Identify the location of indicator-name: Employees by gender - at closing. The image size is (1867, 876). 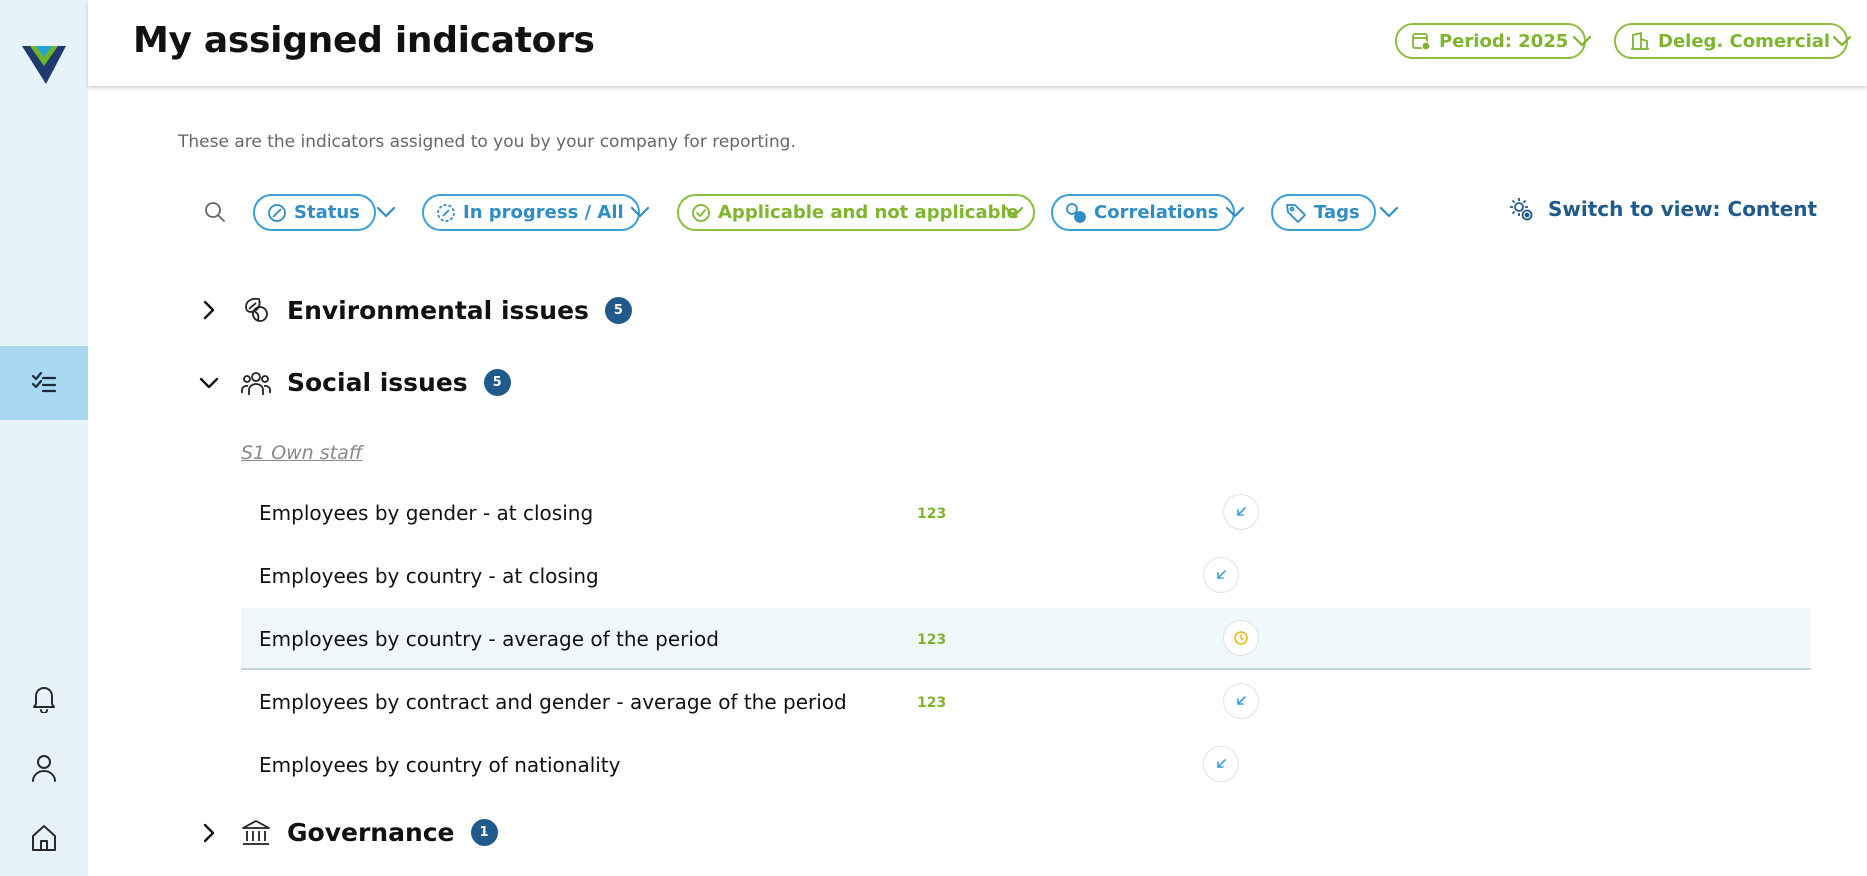
(426, 513).